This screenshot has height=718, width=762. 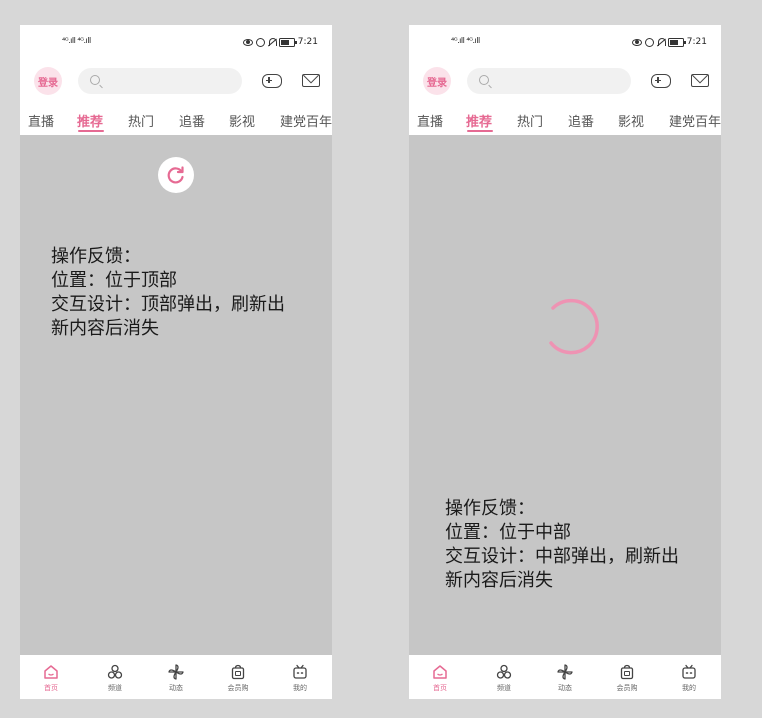 I want to click on loading-spinner-icon, so click(x=574, y=326).